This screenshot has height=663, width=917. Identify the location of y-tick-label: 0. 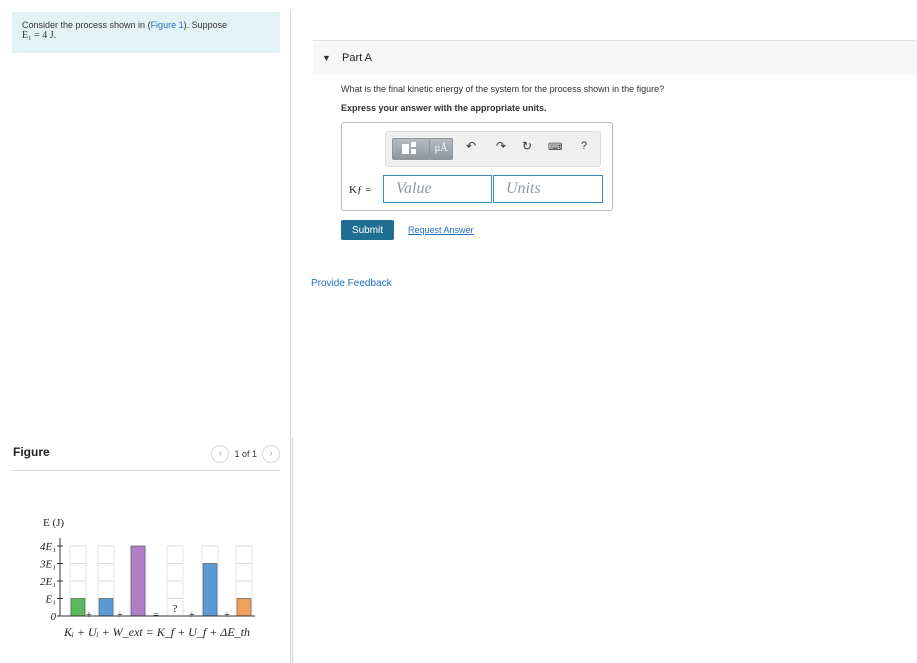
(54, 617).